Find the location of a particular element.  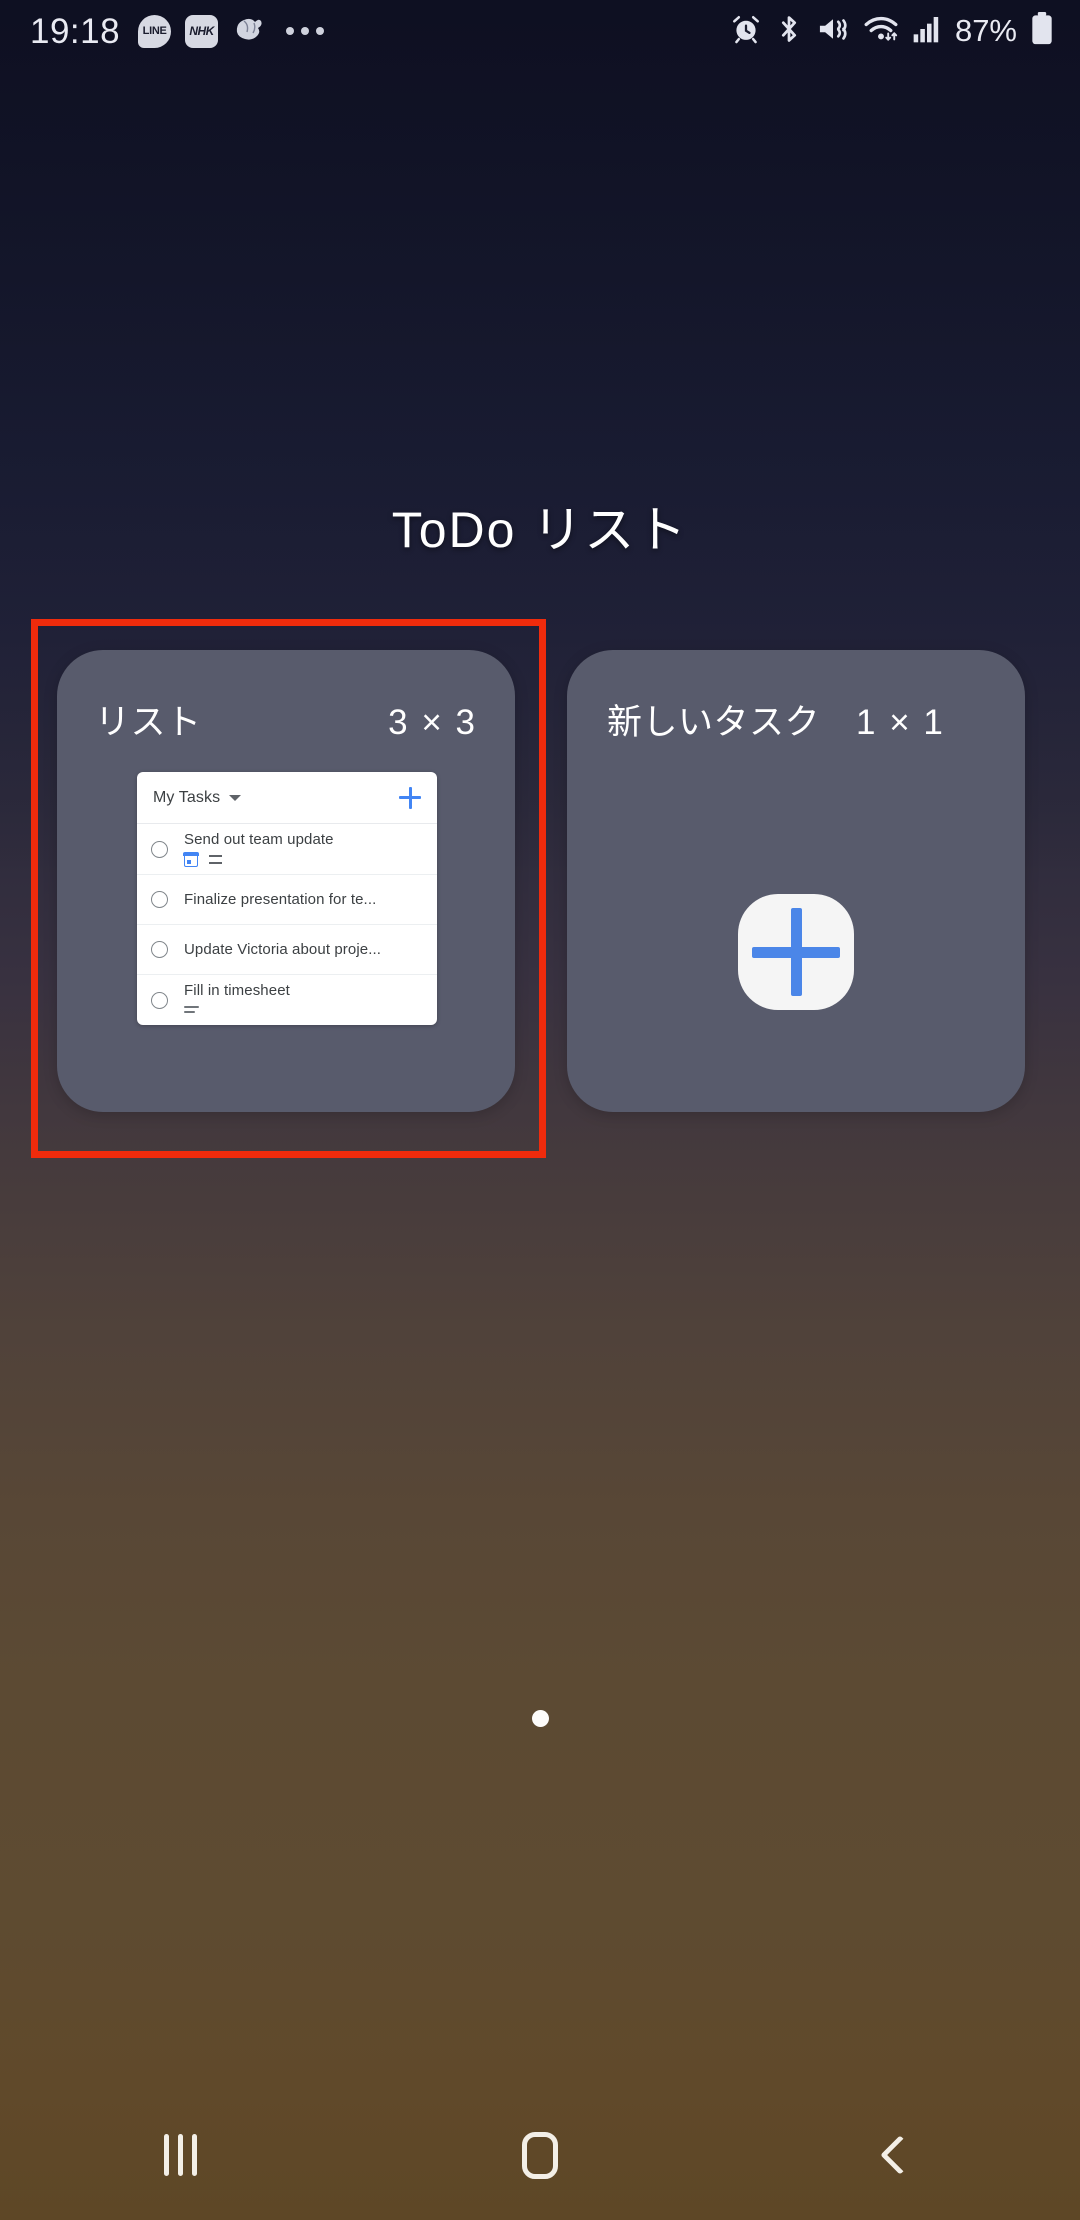

status-bar-right: 87% is located at coordinates (892, 31).